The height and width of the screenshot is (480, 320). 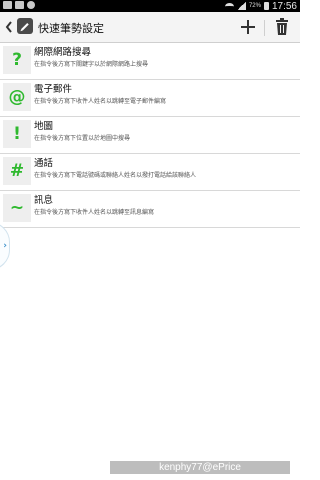 I want to click on notification-icons, so click(x=19, y=5).